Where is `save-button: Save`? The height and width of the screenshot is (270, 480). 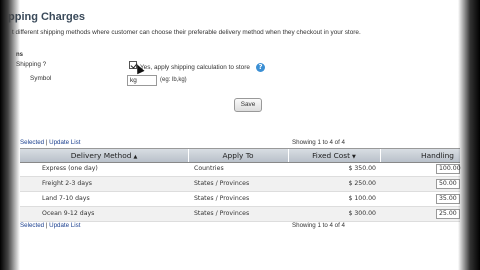 save-button: Save is located at coordinates (248, 105).